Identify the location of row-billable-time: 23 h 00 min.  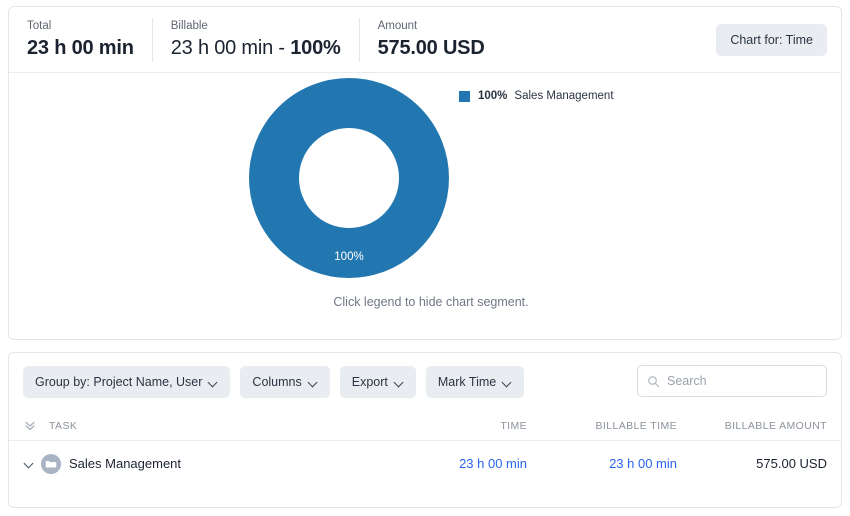
(602, 463).